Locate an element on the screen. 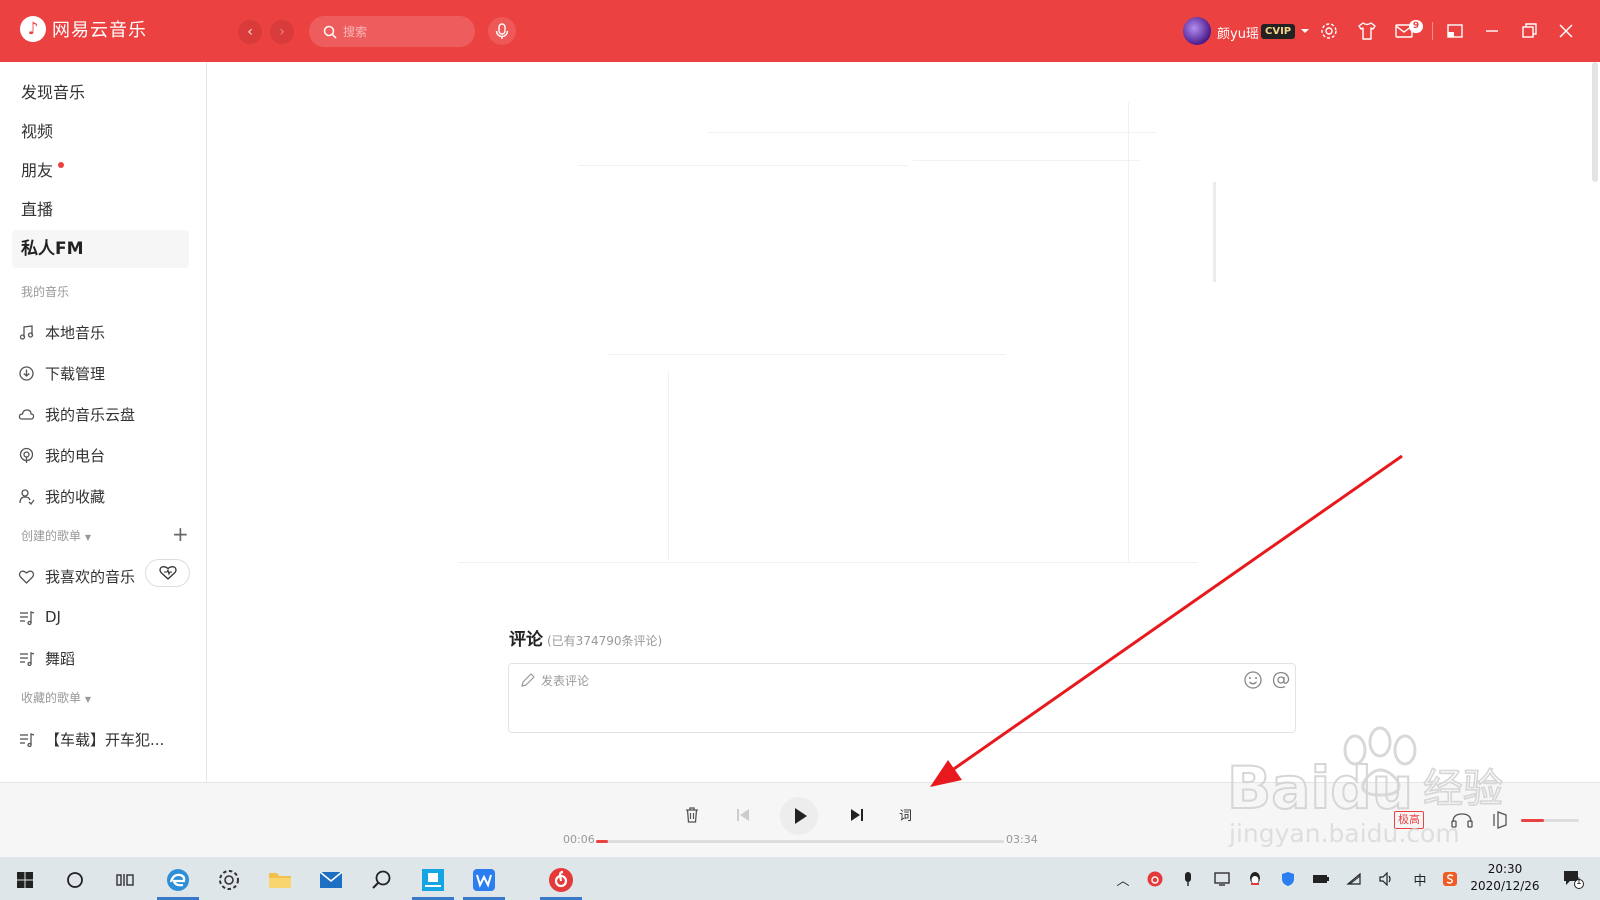  sogou-input-icon is located at coordinates (1450, 879).